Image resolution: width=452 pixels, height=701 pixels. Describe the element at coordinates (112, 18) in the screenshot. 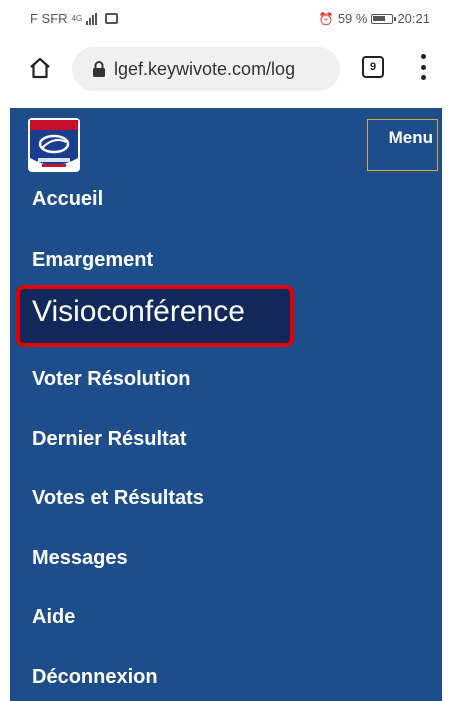

I see `message-icon` at that location.